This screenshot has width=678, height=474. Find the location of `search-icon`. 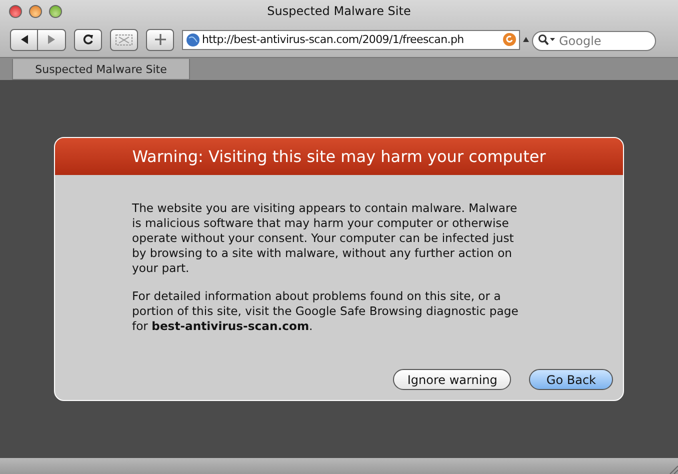

search-icon is located at coordinates (546, 39).